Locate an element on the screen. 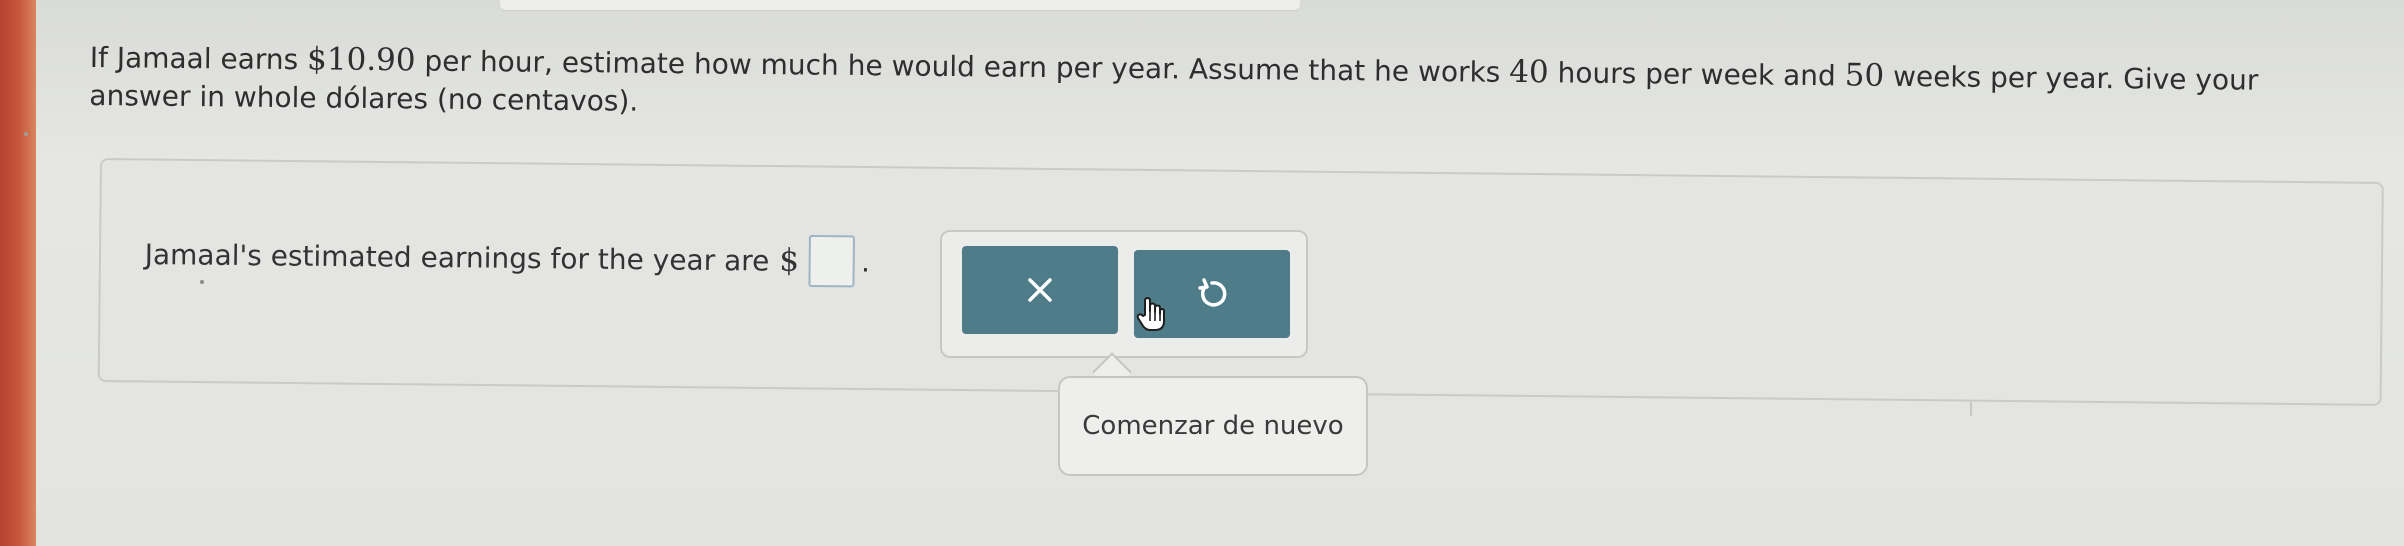  weeks-per-year: 50 is located at coordinates (1864, 75).